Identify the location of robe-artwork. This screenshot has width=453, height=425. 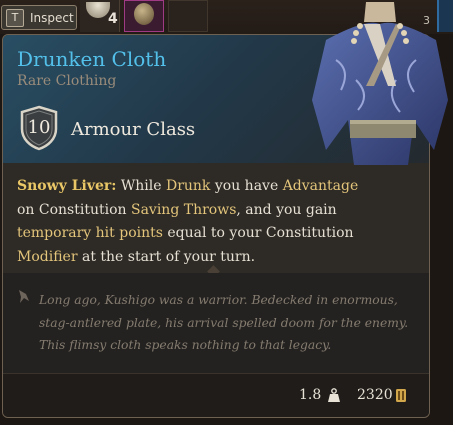
(380, 84).